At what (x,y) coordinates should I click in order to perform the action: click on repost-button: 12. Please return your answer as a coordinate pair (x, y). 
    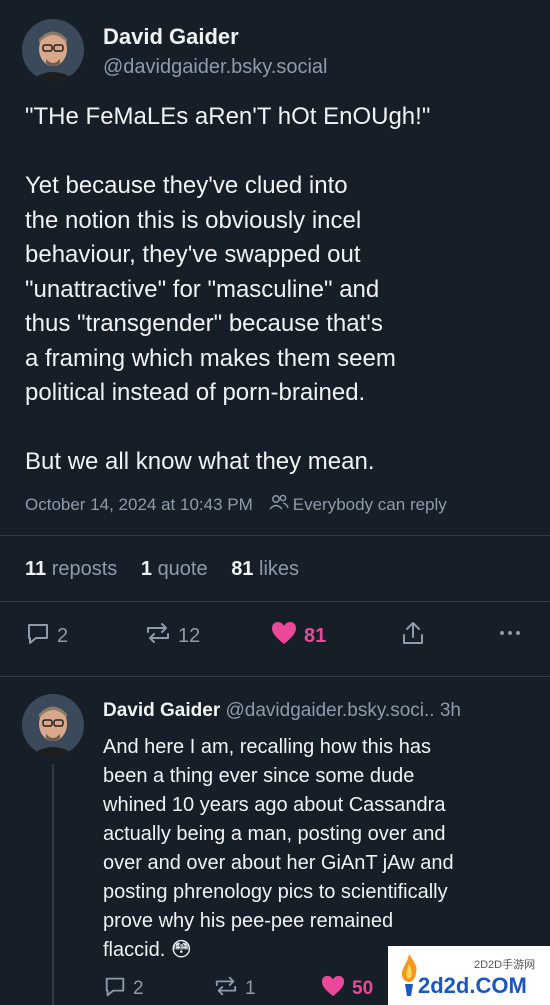
    Looking at the image, I should click on (172, 636).